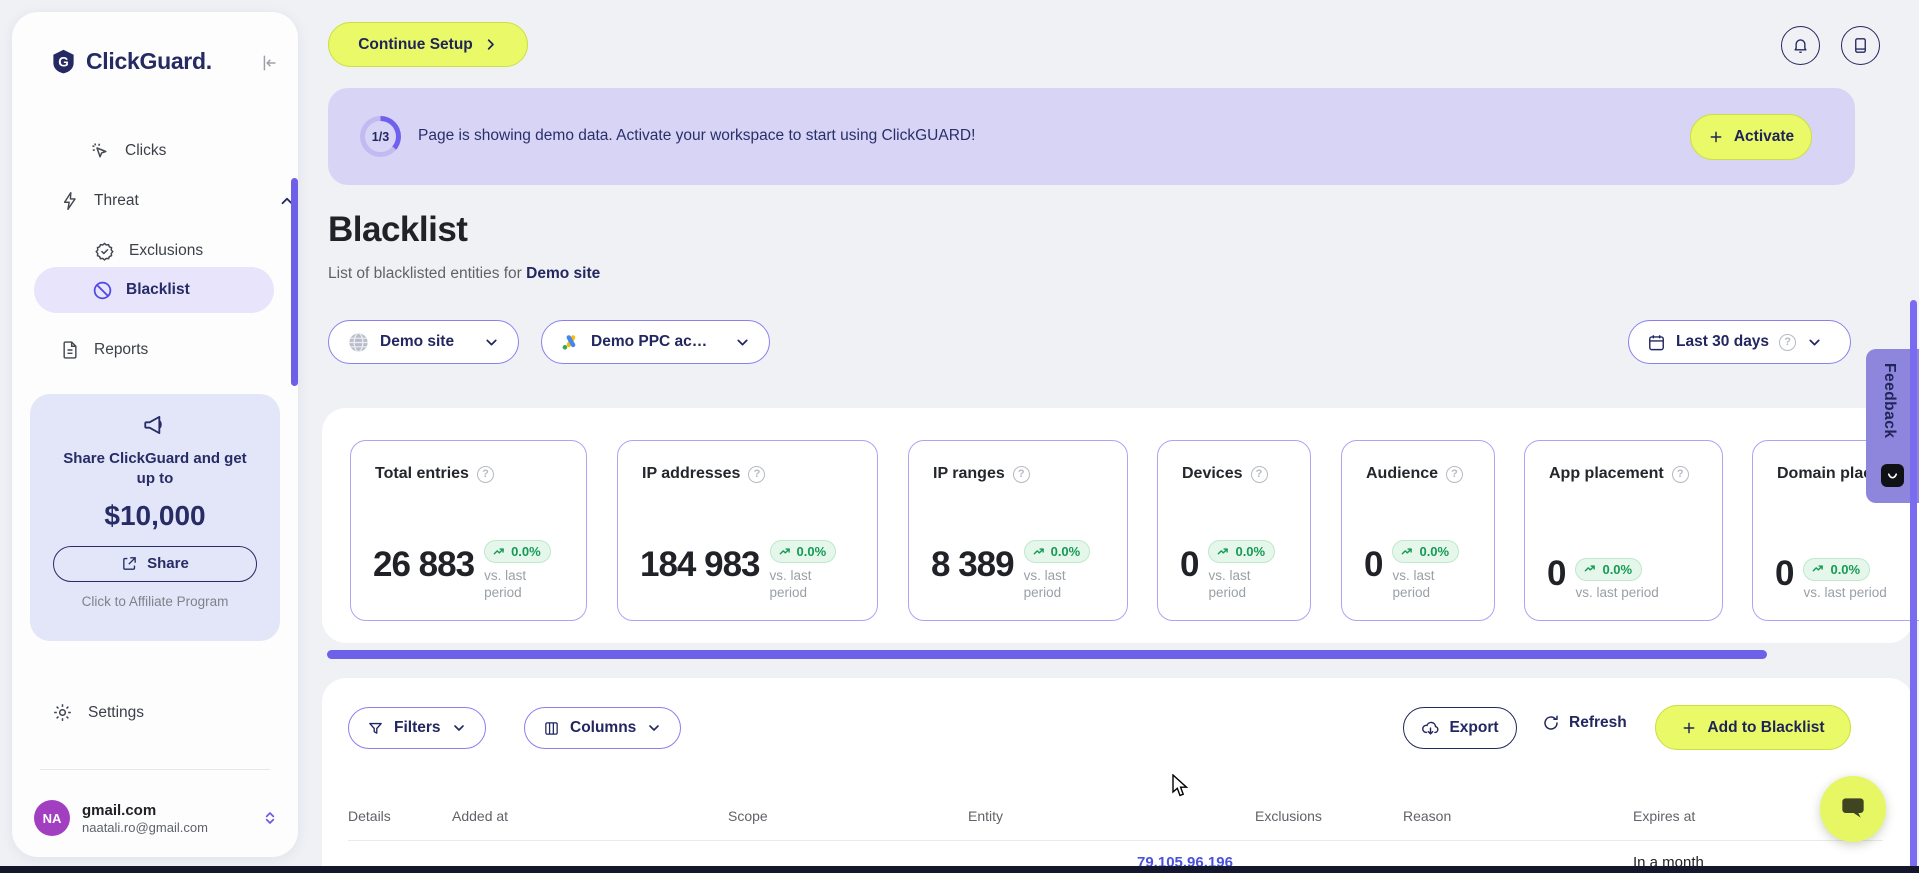 The height and width of the screenshot is (873, 1919). What do you see at coordinates (1853, 809) in the screenshot?
I see `chat-widget-button` at bounding box center [1853, 809].